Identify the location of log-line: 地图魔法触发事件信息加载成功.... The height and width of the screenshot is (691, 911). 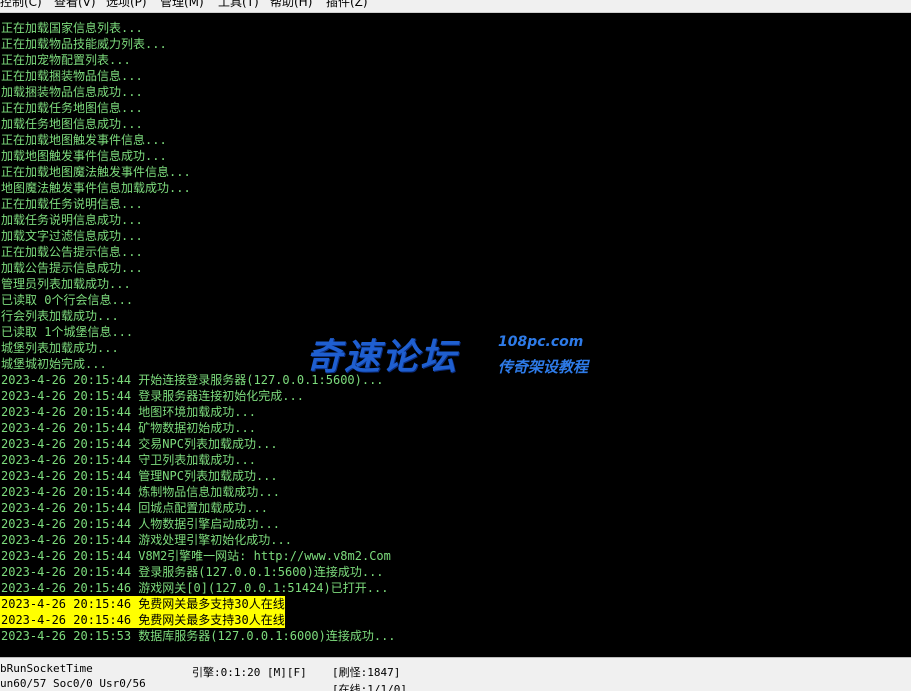
(96, 188).